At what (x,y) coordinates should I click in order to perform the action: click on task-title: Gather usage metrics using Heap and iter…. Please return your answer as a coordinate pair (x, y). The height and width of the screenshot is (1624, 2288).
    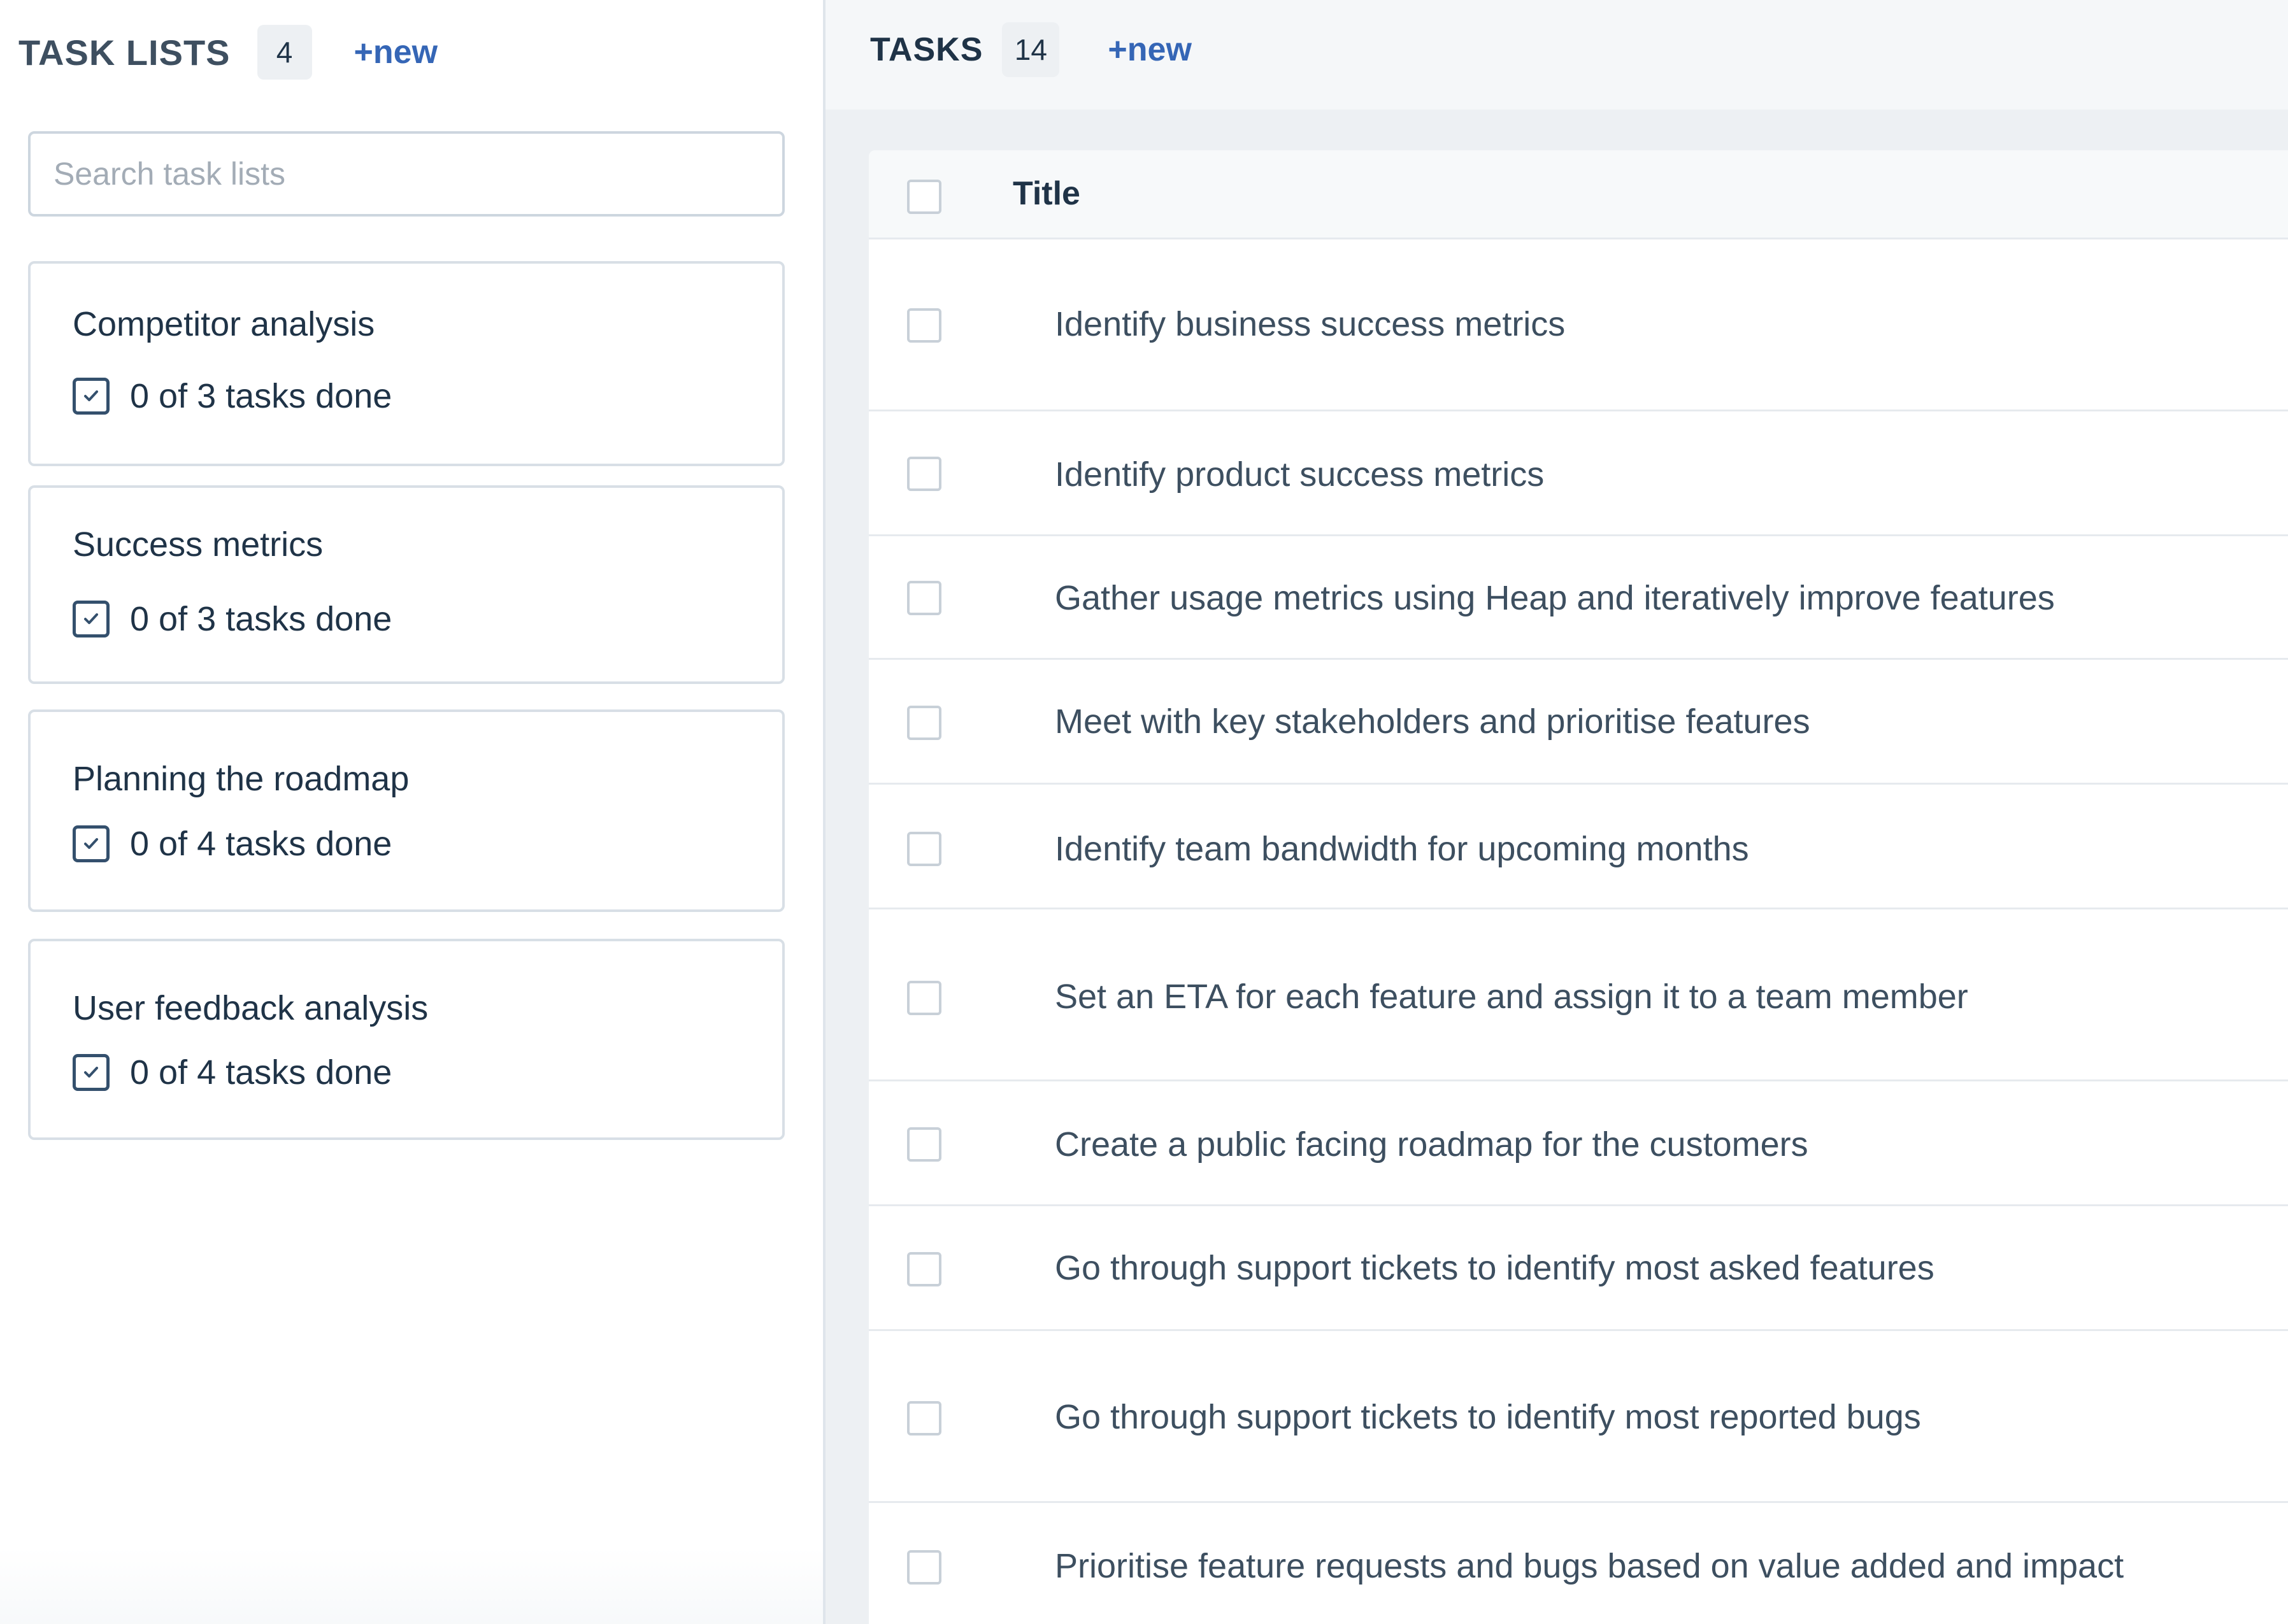
    Looking at the image, I should click on (1555, 598).